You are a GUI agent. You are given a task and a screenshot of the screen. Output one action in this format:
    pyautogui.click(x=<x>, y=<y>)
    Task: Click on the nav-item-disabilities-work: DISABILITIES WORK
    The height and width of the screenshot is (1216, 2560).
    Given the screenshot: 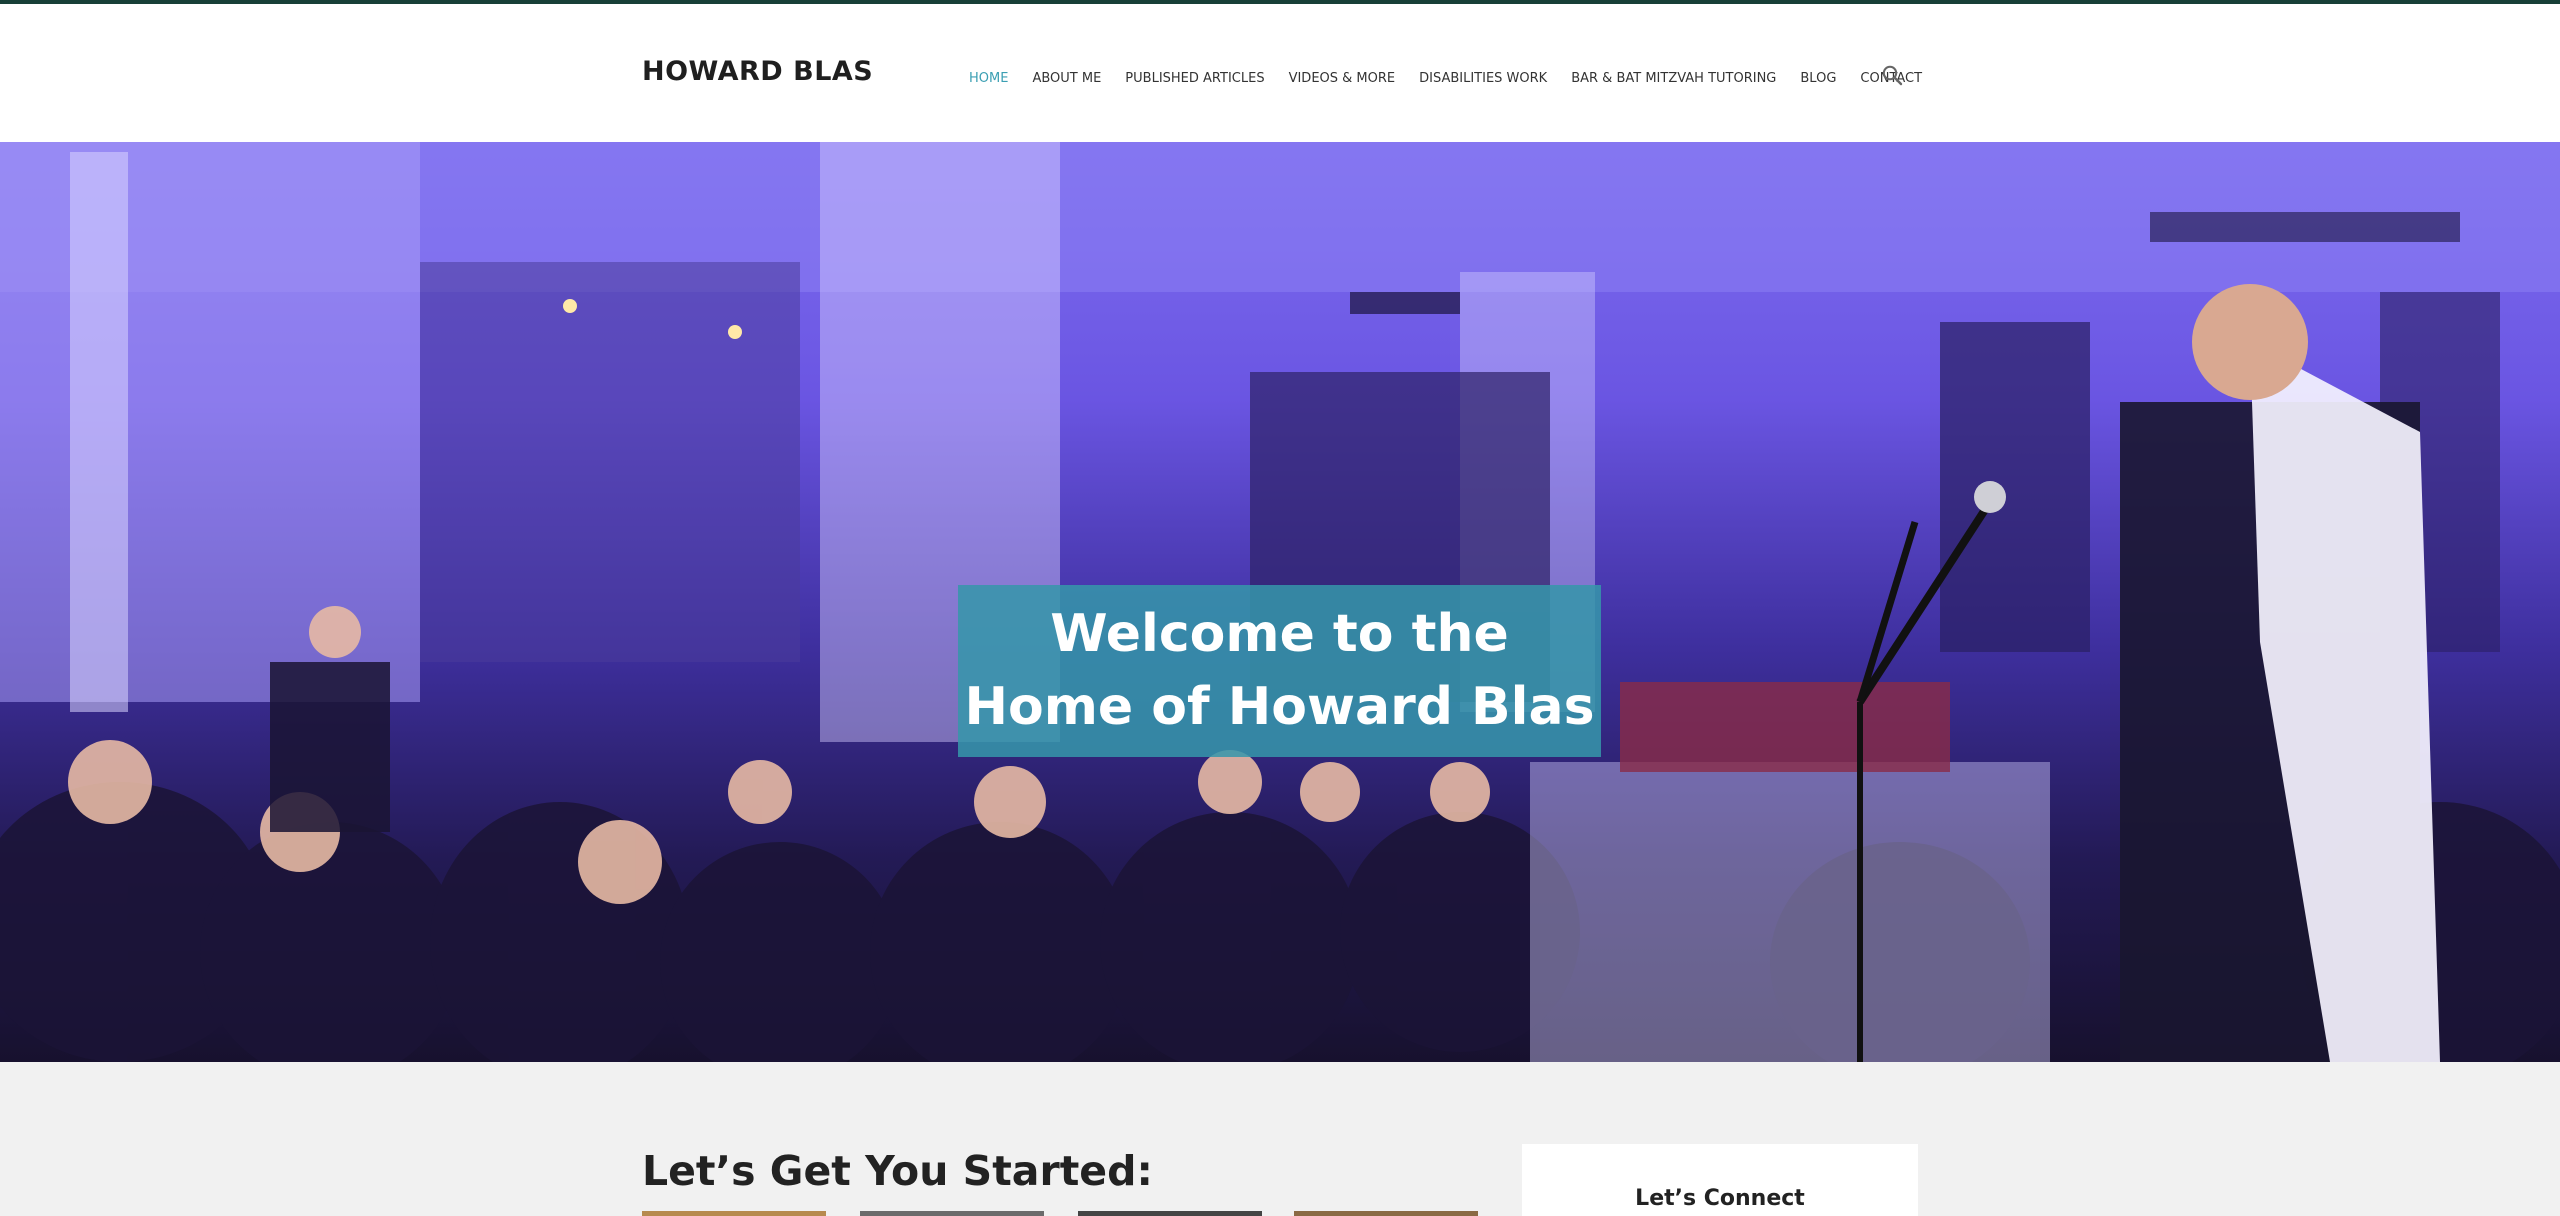 What is the action you would take?
    pyautogui.click(x=1483, y=78)
    